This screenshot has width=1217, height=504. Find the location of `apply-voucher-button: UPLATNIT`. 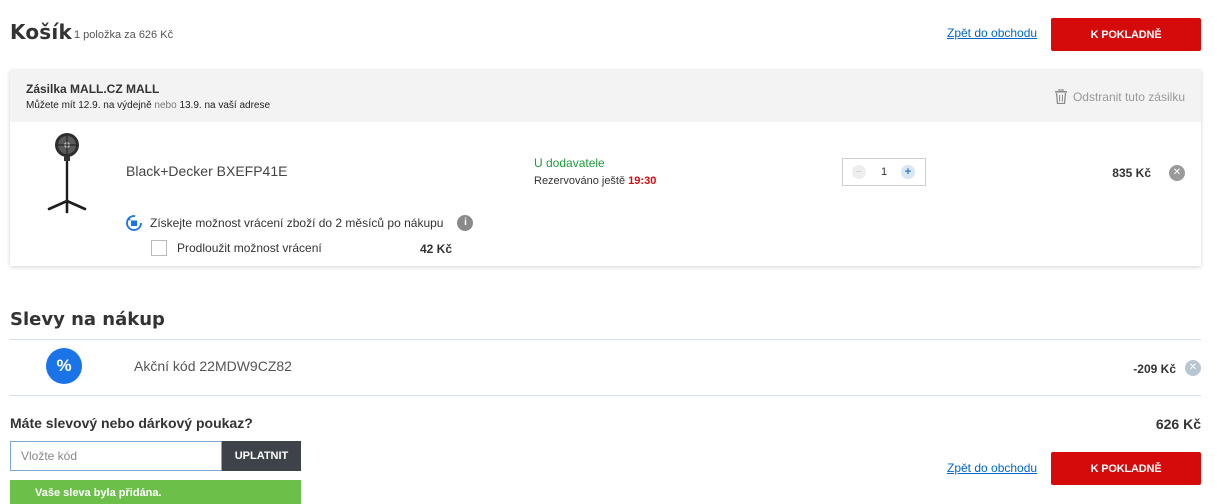

apply-voucher-button: UPLATNIT is located at coordinates (261, 456).